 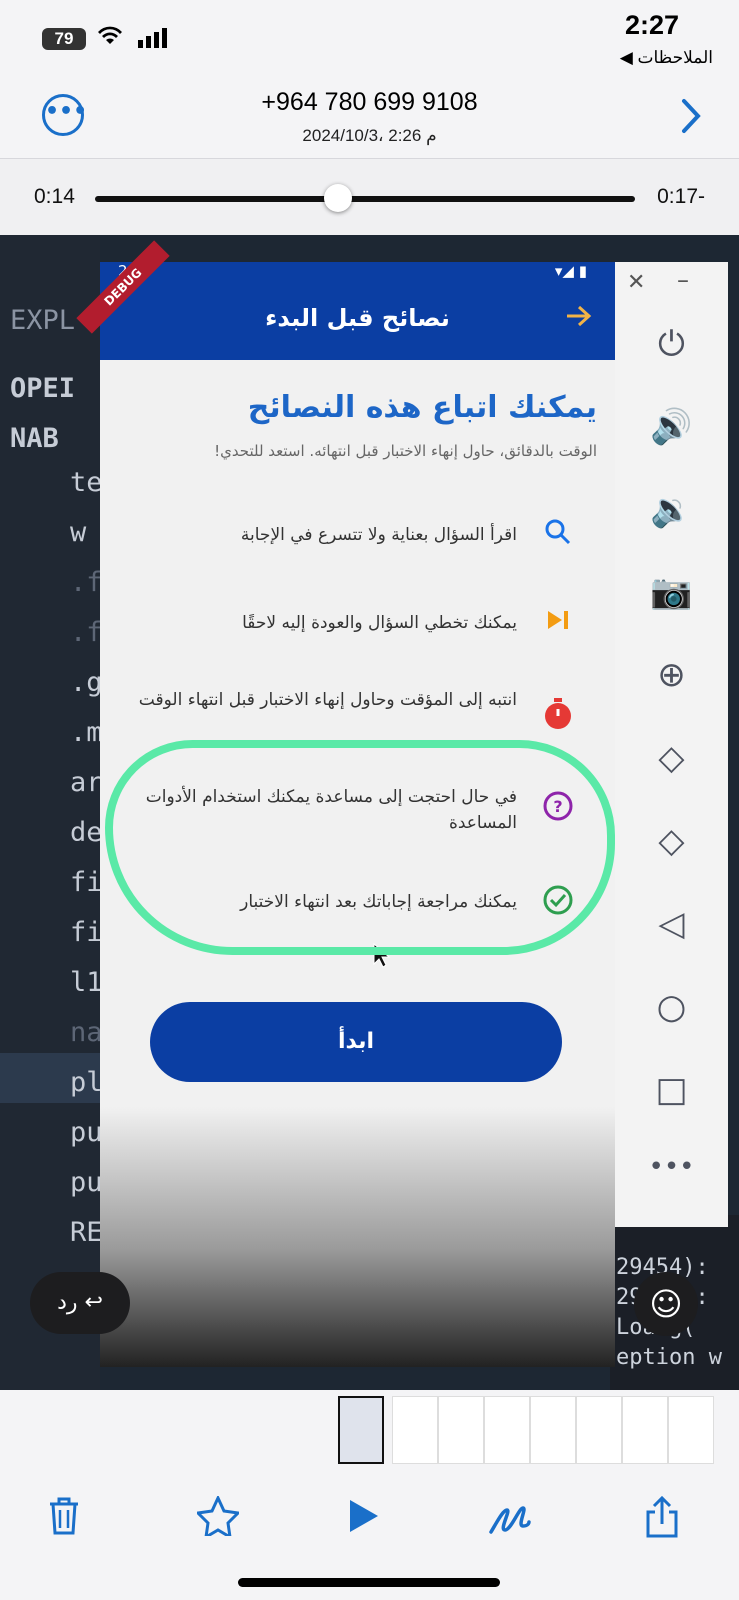 What do you see at coordinates (379, 623) in the screenshot?
I see `tip-text: يمكنك تخطي السؤال والعودة إليه لاحقًا` at bounding box center [379, 623].